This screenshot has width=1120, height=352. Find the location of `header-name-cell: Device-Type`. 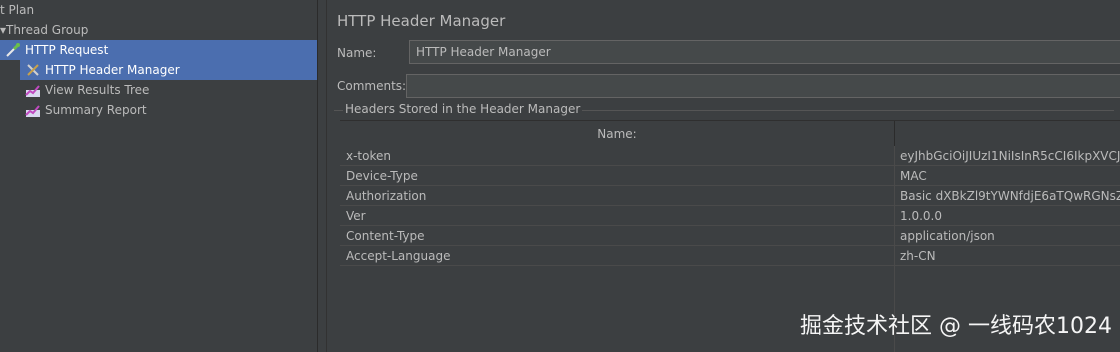

header-name-cell: Device-Type is located at coordinates (616, 175).